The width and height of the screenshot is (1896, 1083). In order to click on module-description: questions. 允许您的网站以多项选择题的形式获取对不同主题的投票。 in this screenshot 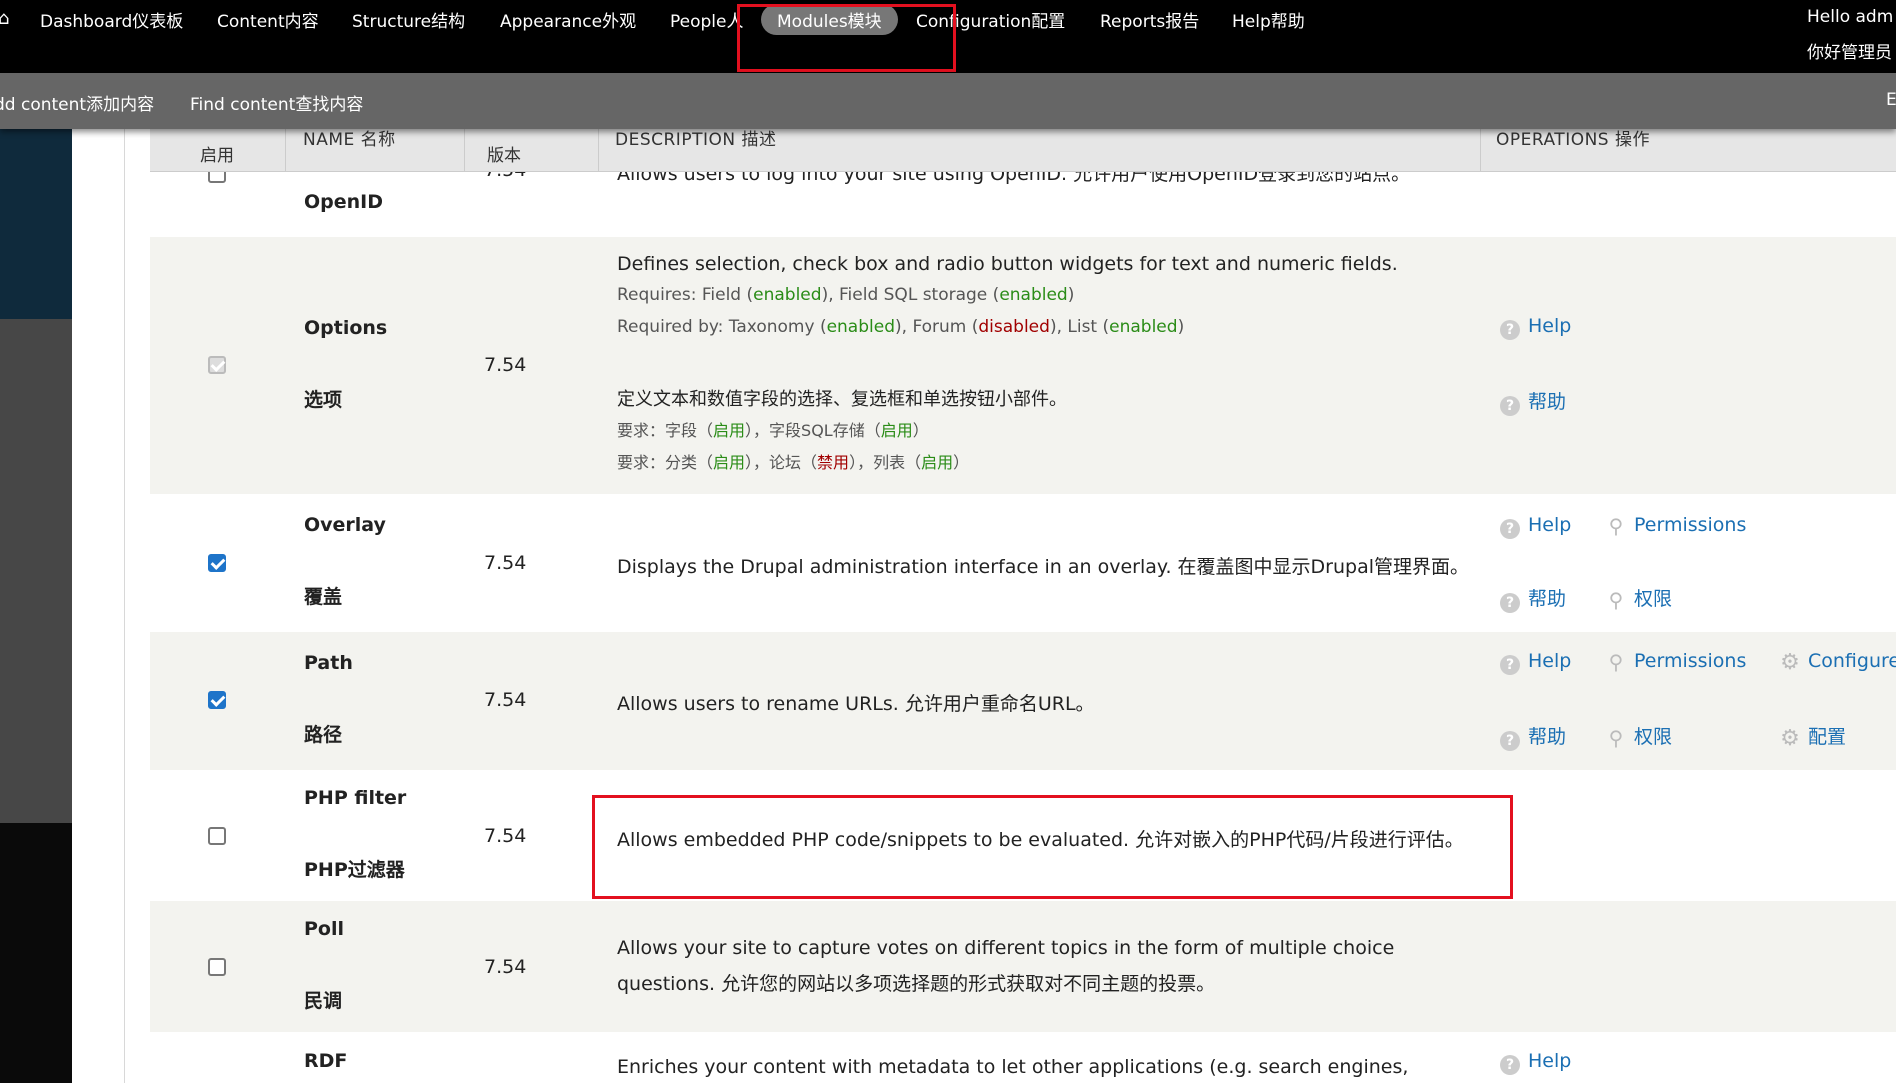, I will do `click(916, 984)`.